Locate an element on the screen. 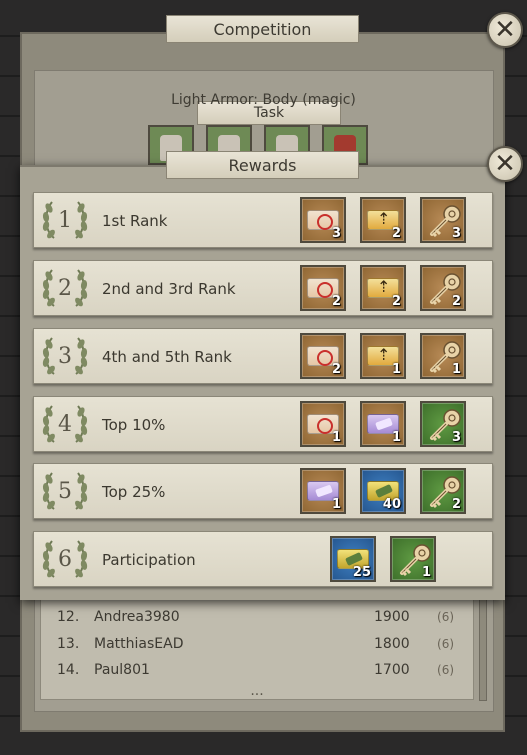 The width and height of the screenshot is (527, 755). leaderboard-points: 1900 is located at coordinates (392, 617).